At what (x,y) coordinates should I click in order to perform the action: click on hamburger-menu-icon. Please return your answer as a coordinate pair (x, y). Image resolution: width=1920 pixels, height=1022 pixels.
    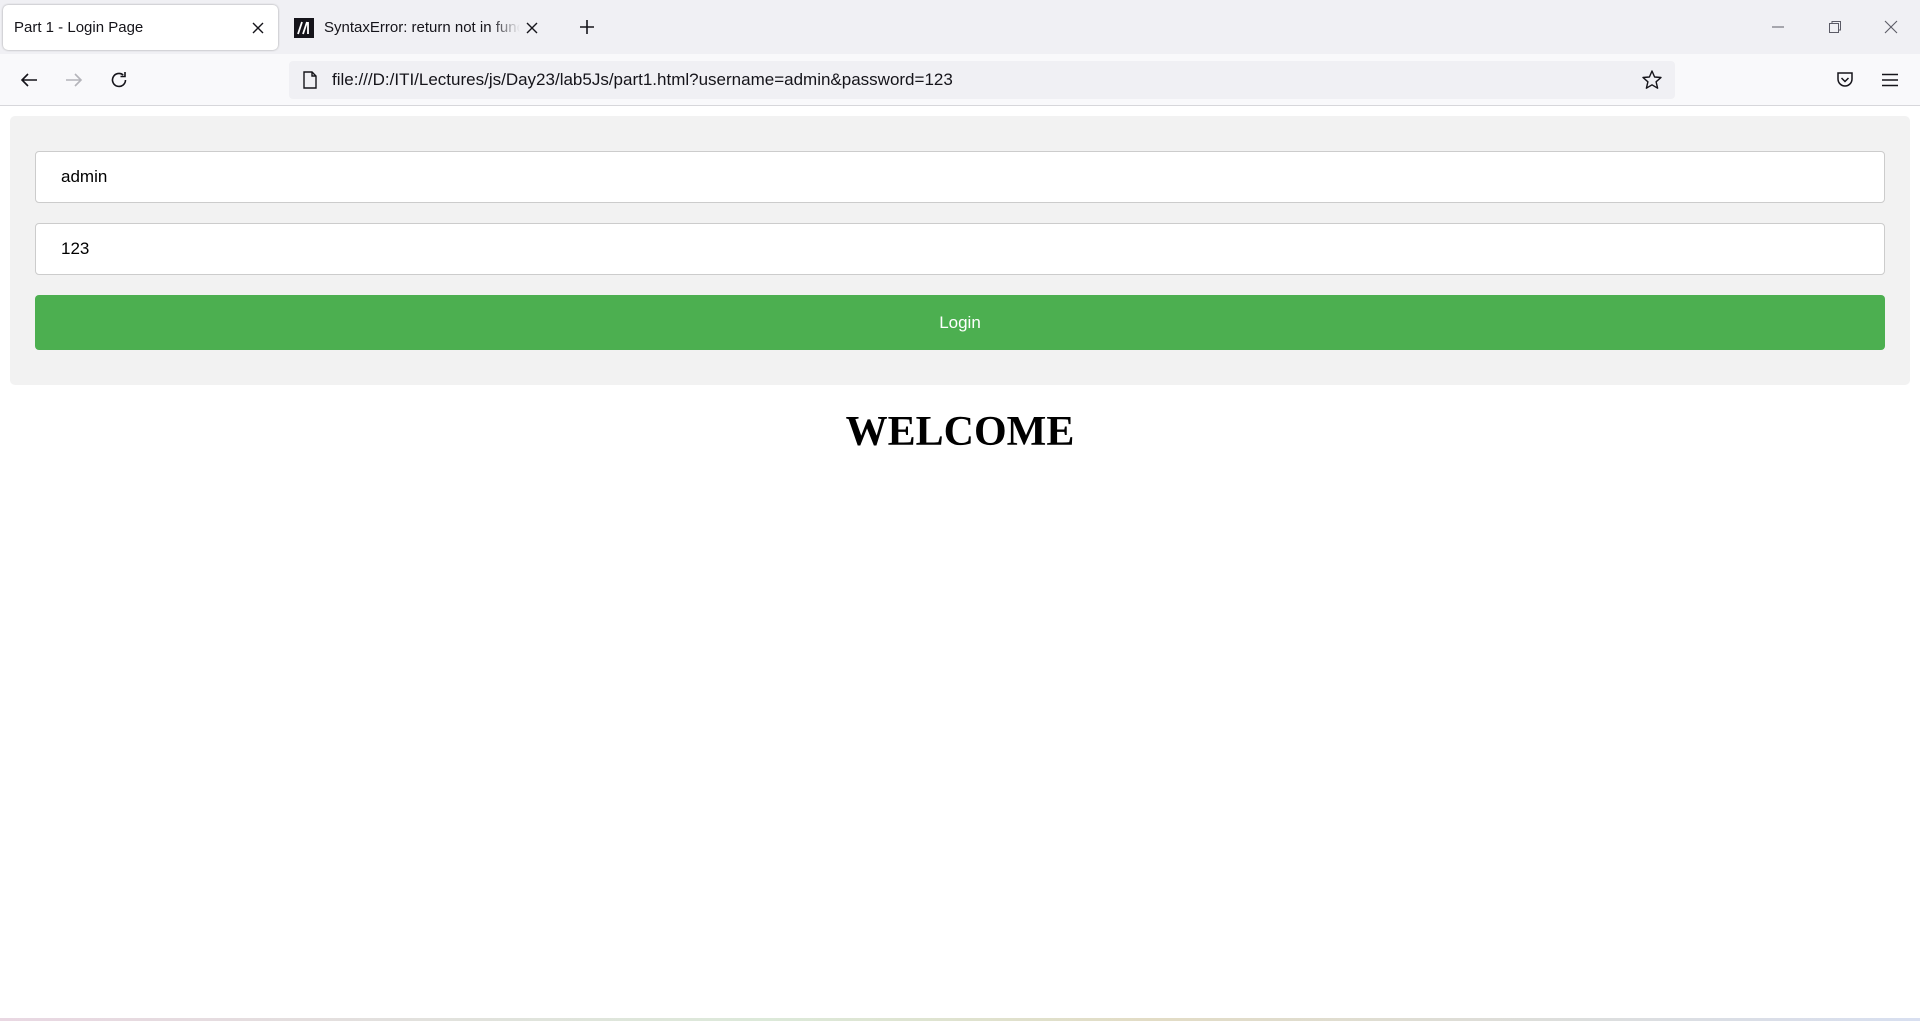
    Looking at the image, I should click on (1890, 80).